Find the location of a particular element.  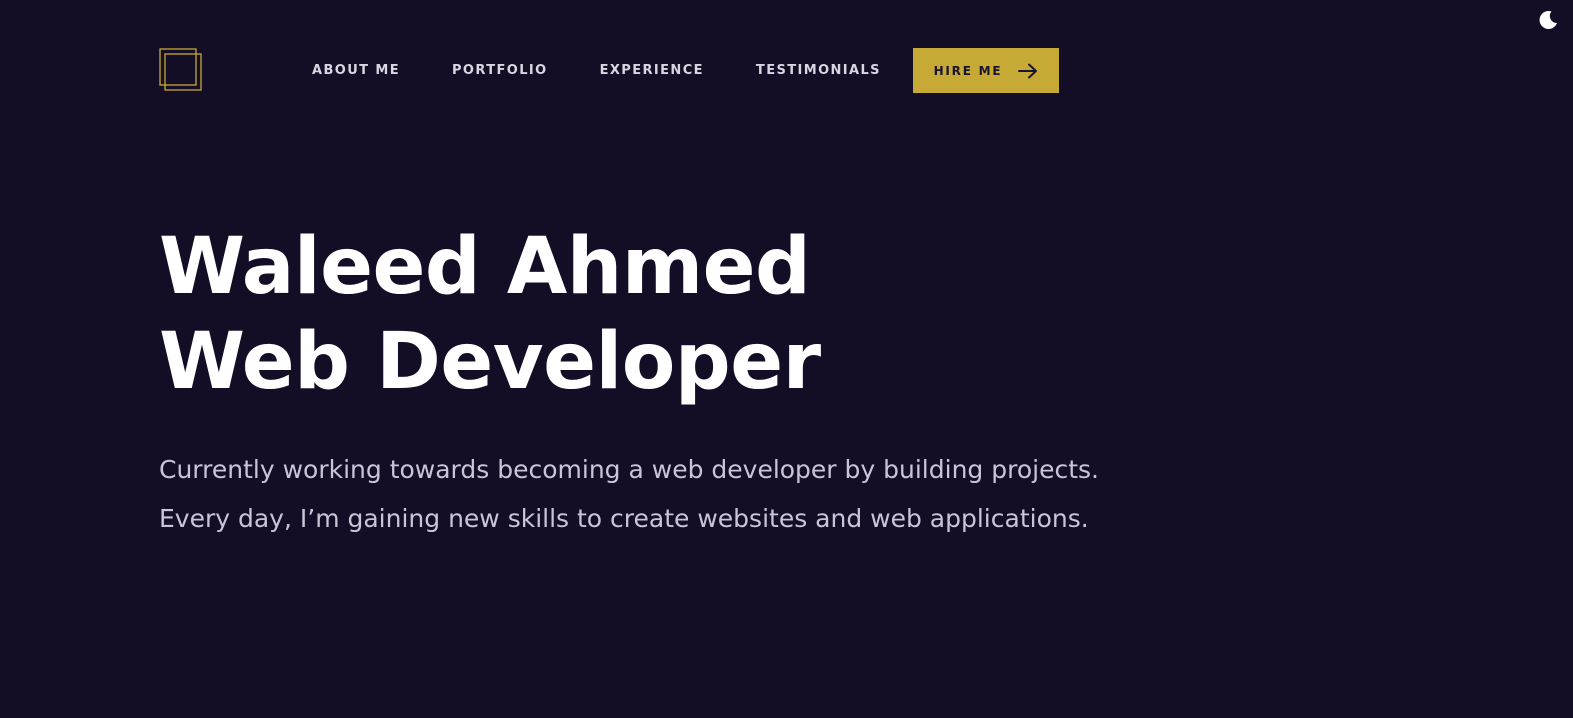

moon-icon is located at coordinates (1548, 19).